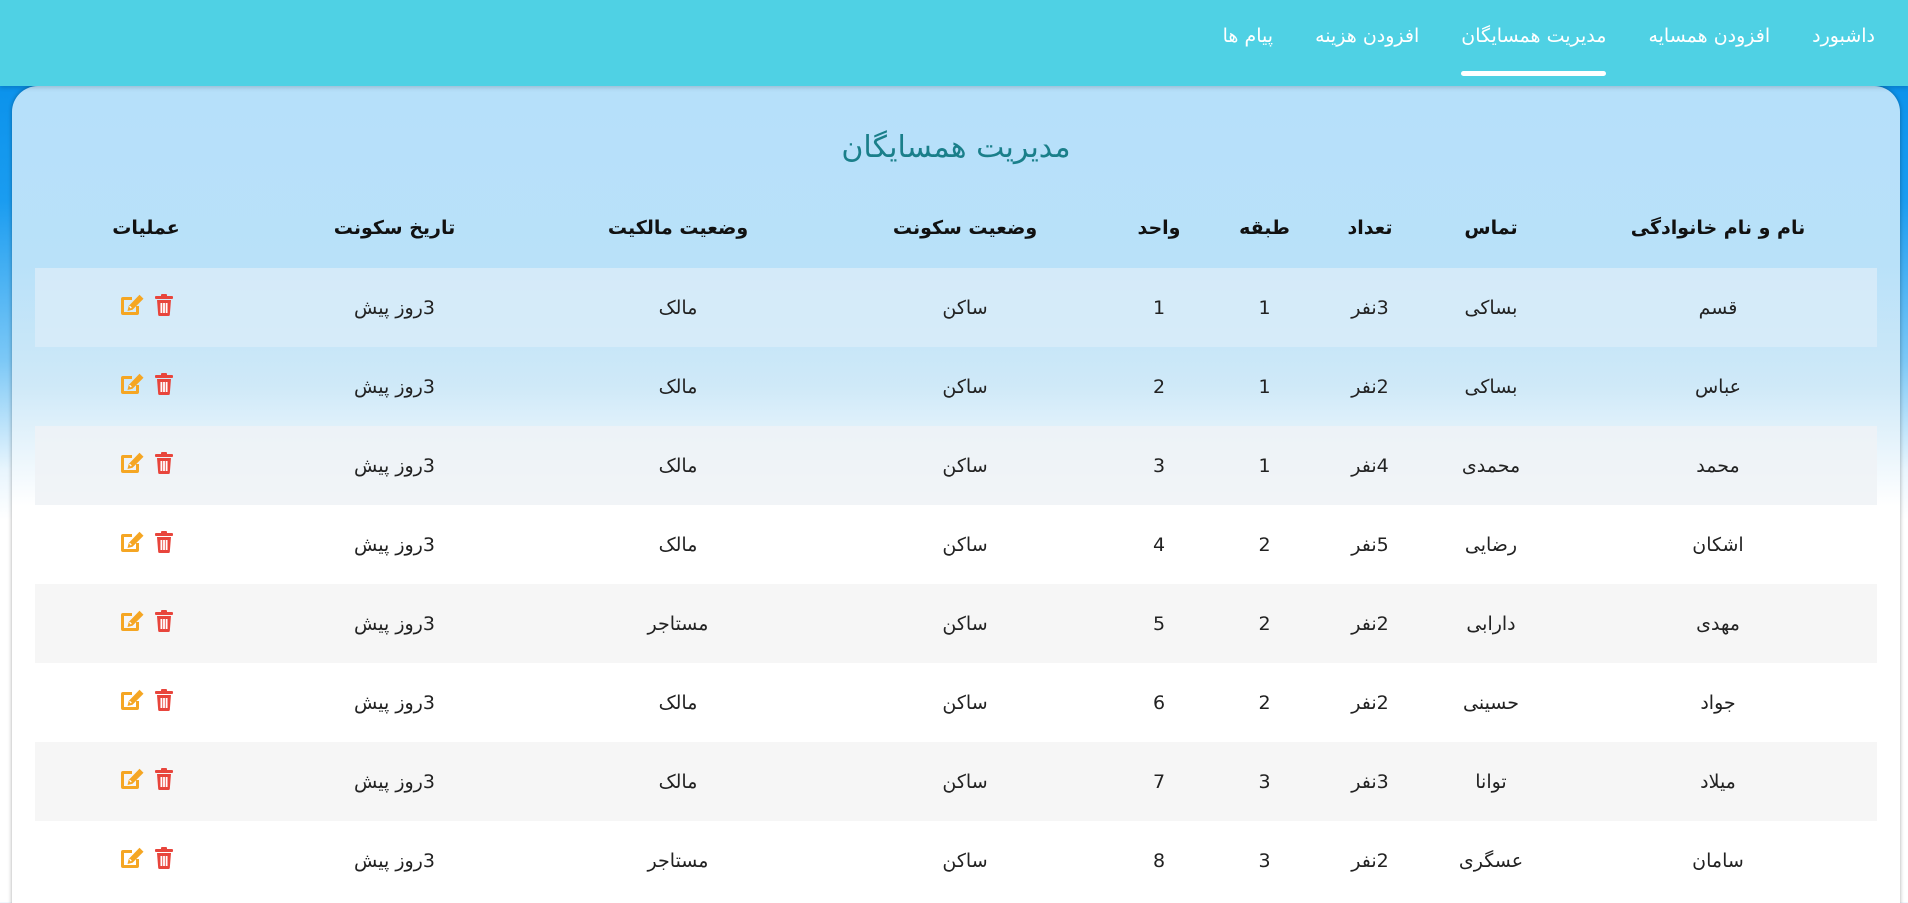  I want to click on nav-item-add-neighbor: افزودن همسایه, so click(1709, 49).